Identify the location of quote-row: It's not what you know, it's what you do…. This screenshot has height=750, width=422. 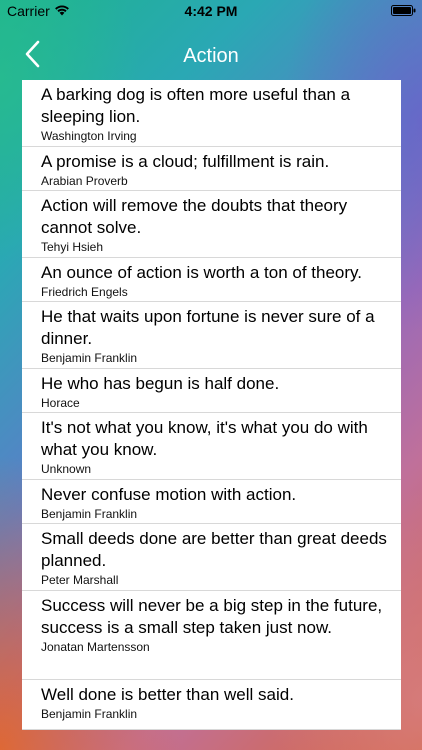
(211, 446).